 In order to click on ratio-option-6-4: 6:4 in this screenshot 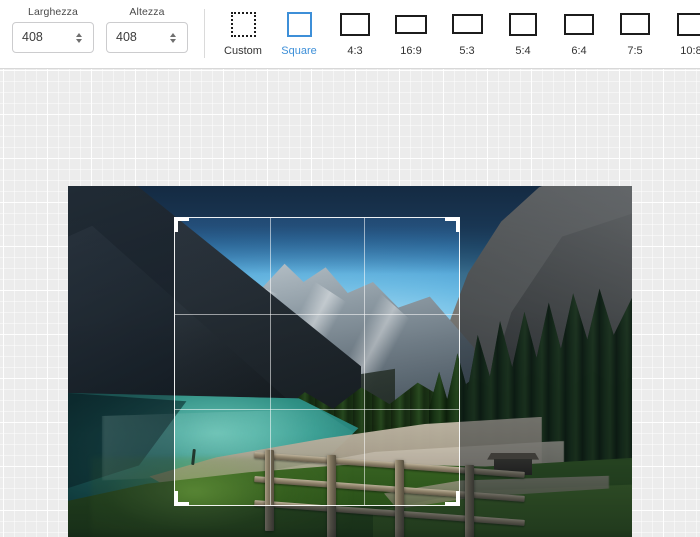, I will do `click(579, 32)`.